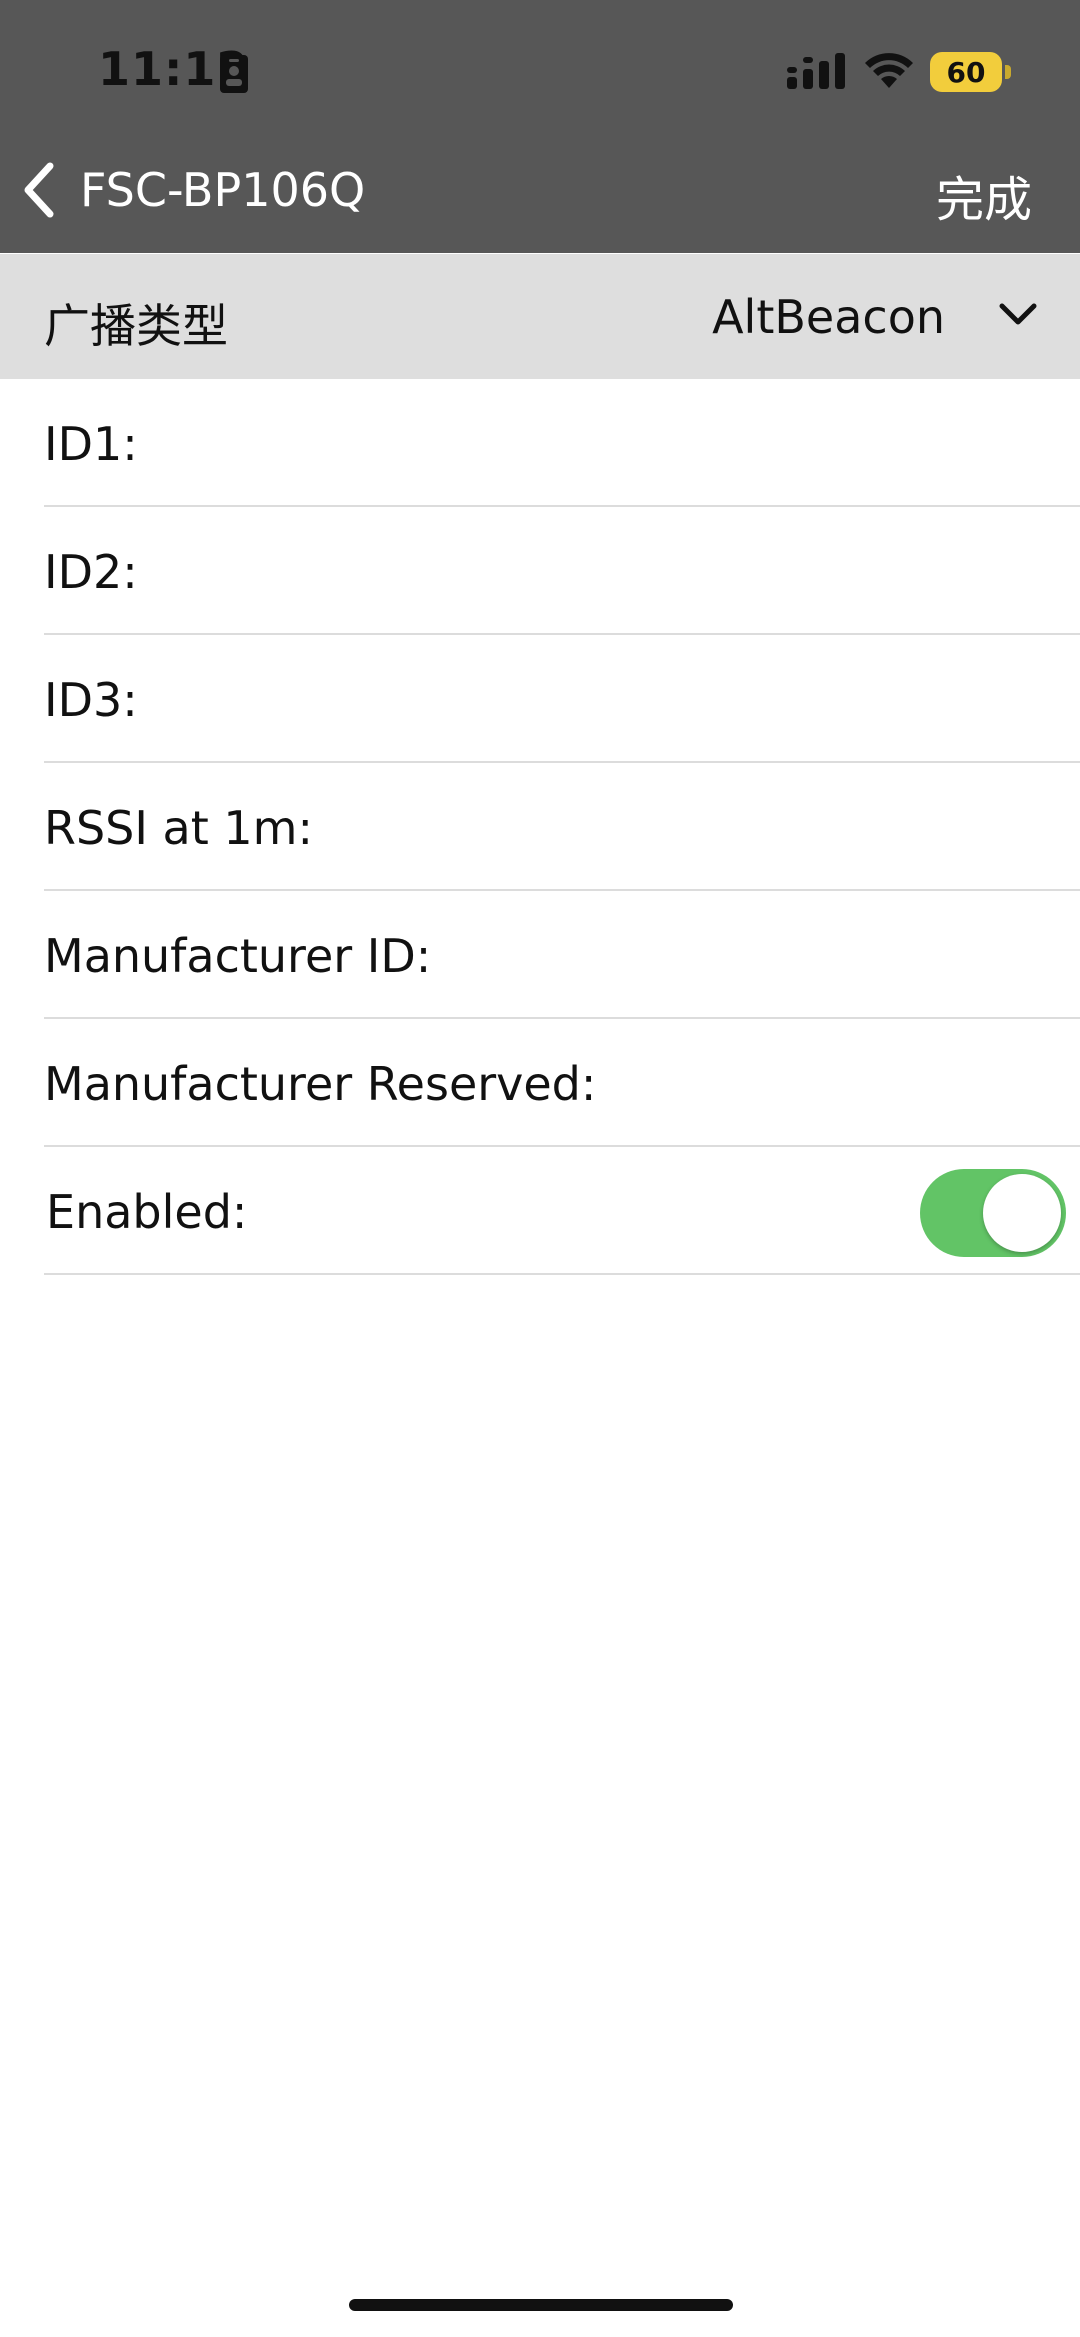 Image resolution: width=1080 pixels, height=2337 pixels. Describe the element at coordinates (1008, 72) in the screenshot. I see `battery-tip` at that location.